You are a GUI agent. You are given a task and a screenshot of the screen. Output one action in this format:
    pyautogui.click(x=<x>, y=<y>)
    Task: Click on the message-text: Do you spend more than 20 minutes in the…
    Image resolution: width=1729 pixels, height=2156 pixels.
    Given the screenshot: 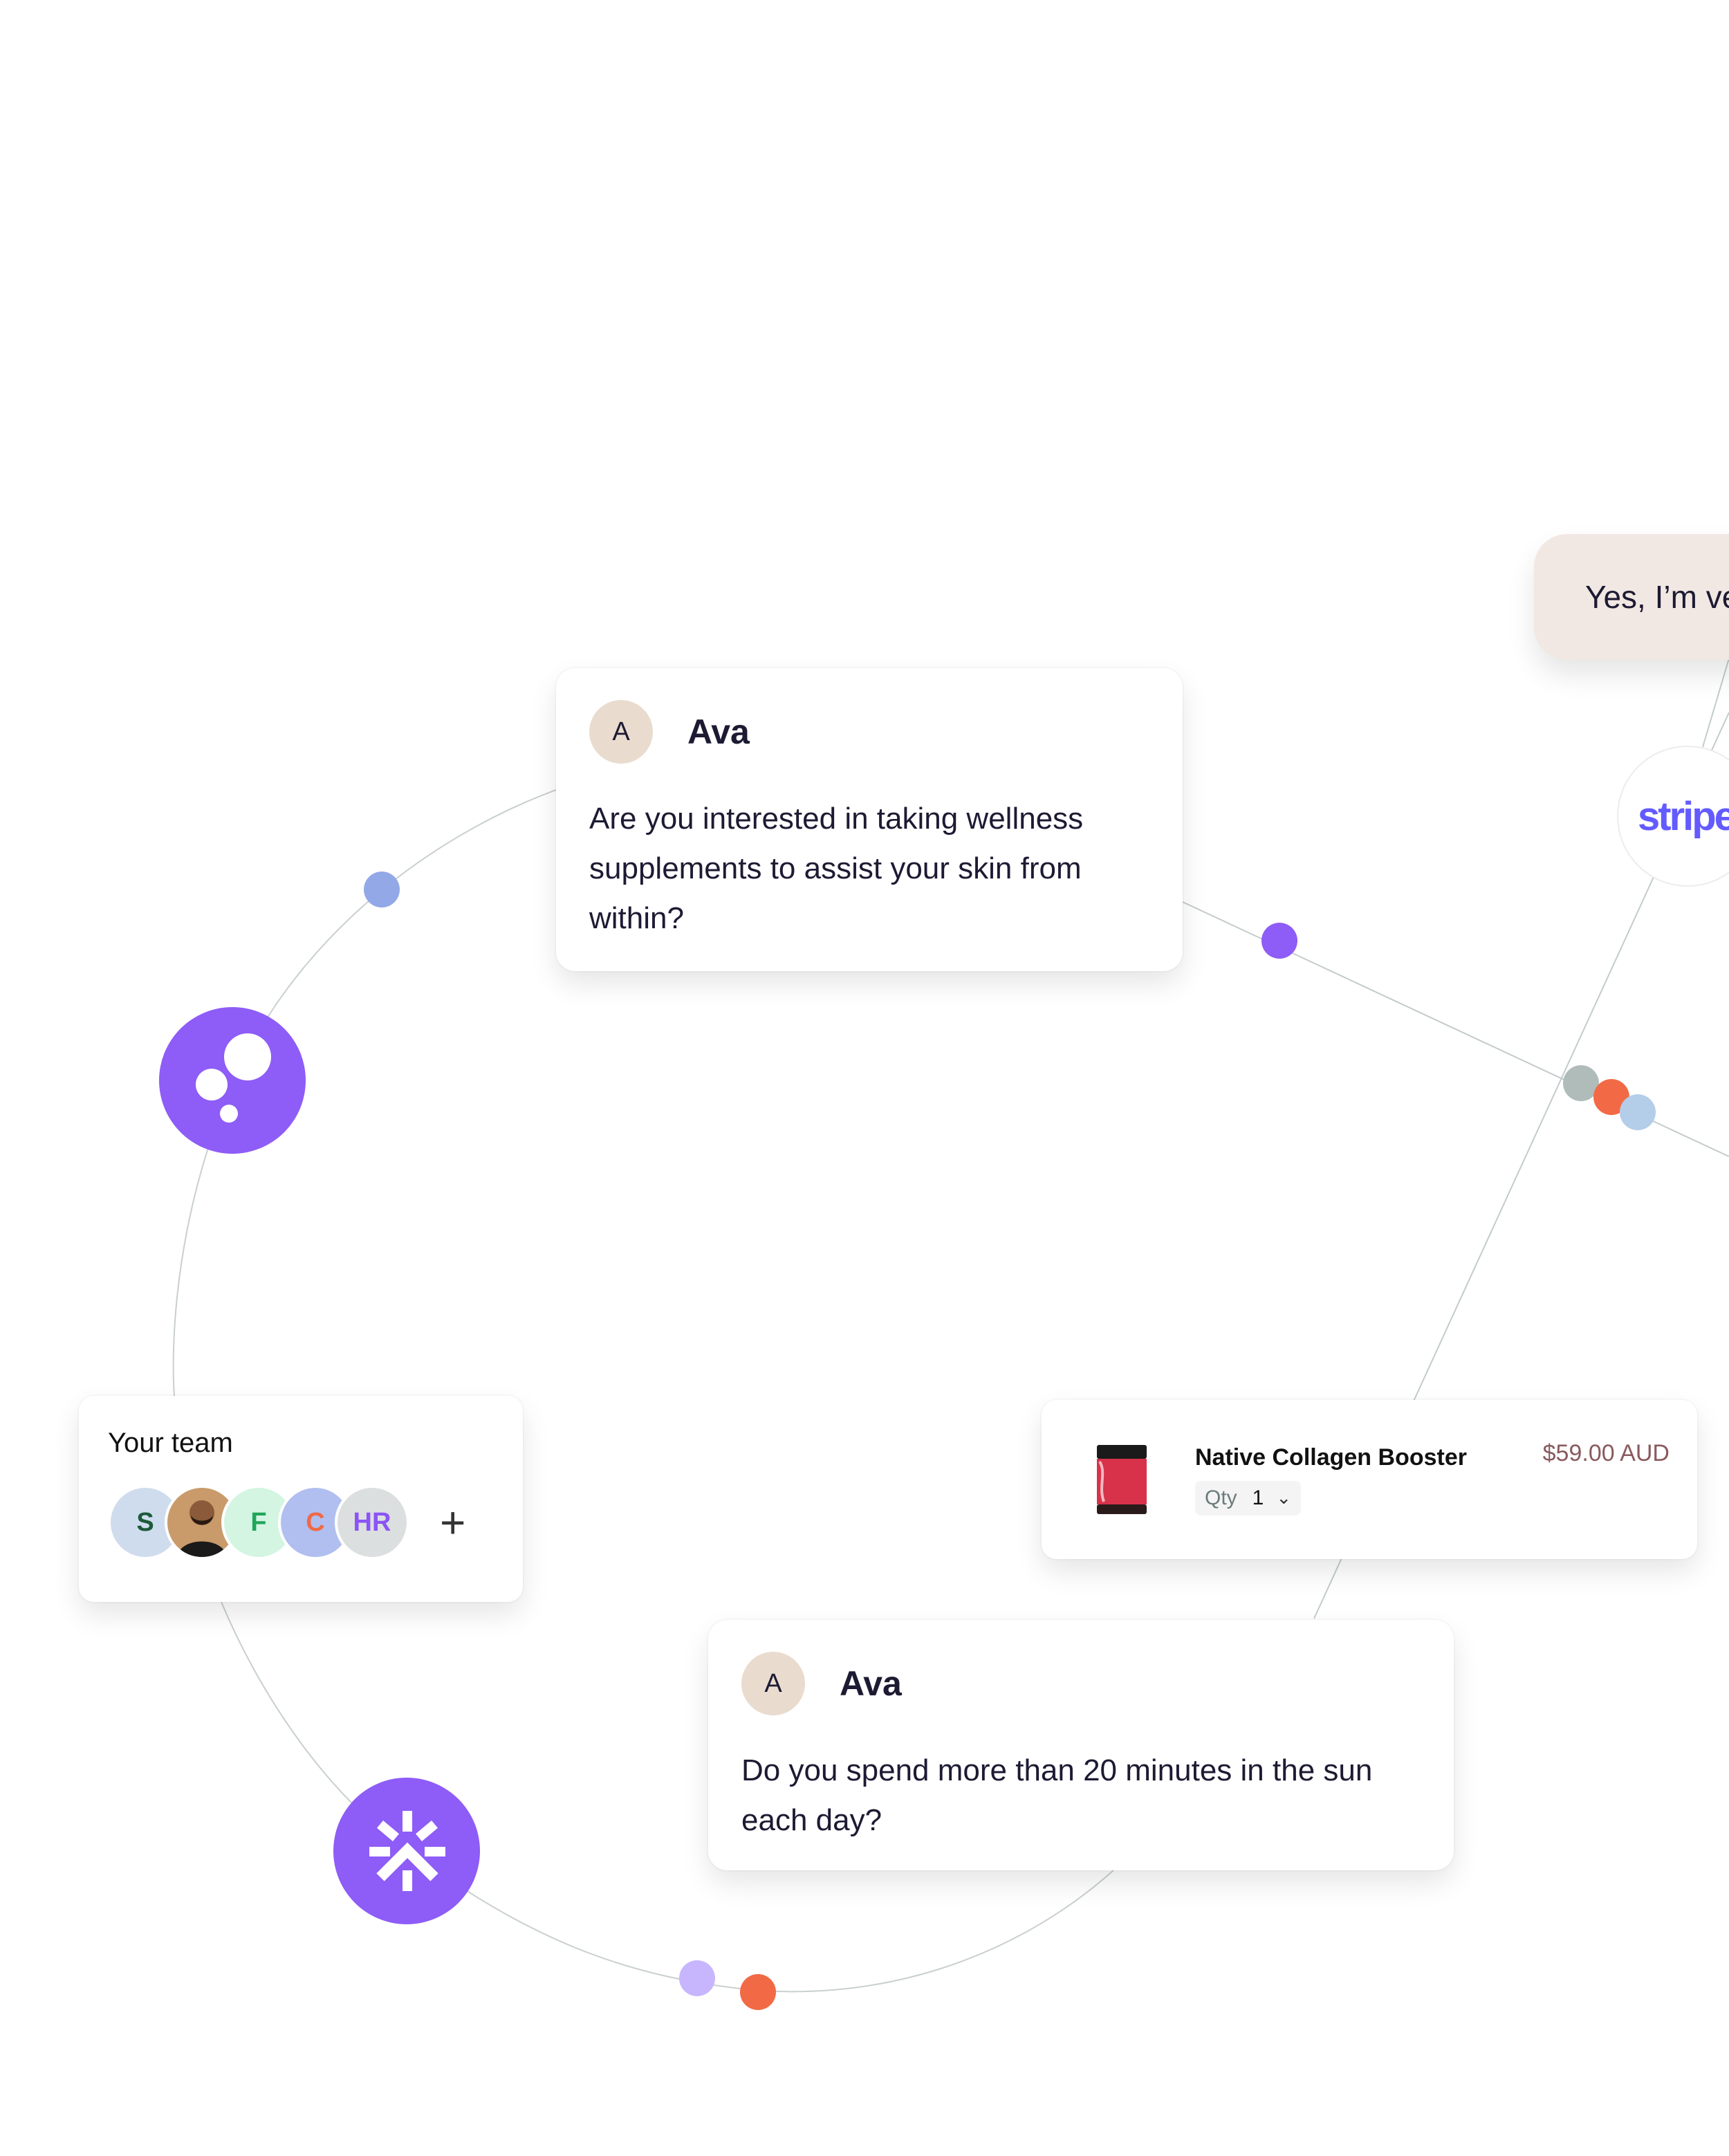 What is the action you would take?
    pyautogui.click(x=1057, y=1795)
    